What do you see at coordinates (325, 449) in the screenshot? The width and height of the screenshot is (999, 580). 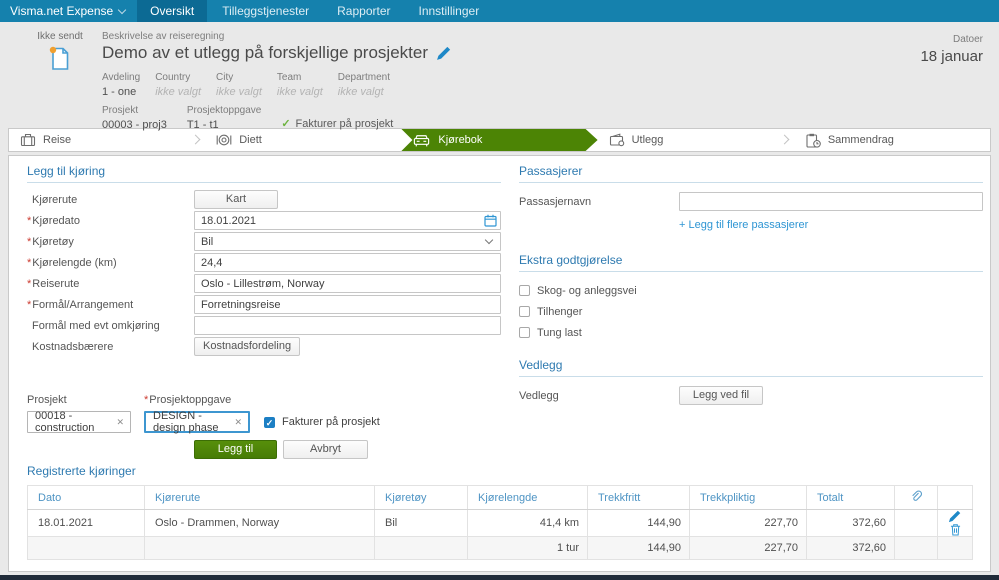 I see `cancel-button: Avbryt` at bounding box center [325, 449].